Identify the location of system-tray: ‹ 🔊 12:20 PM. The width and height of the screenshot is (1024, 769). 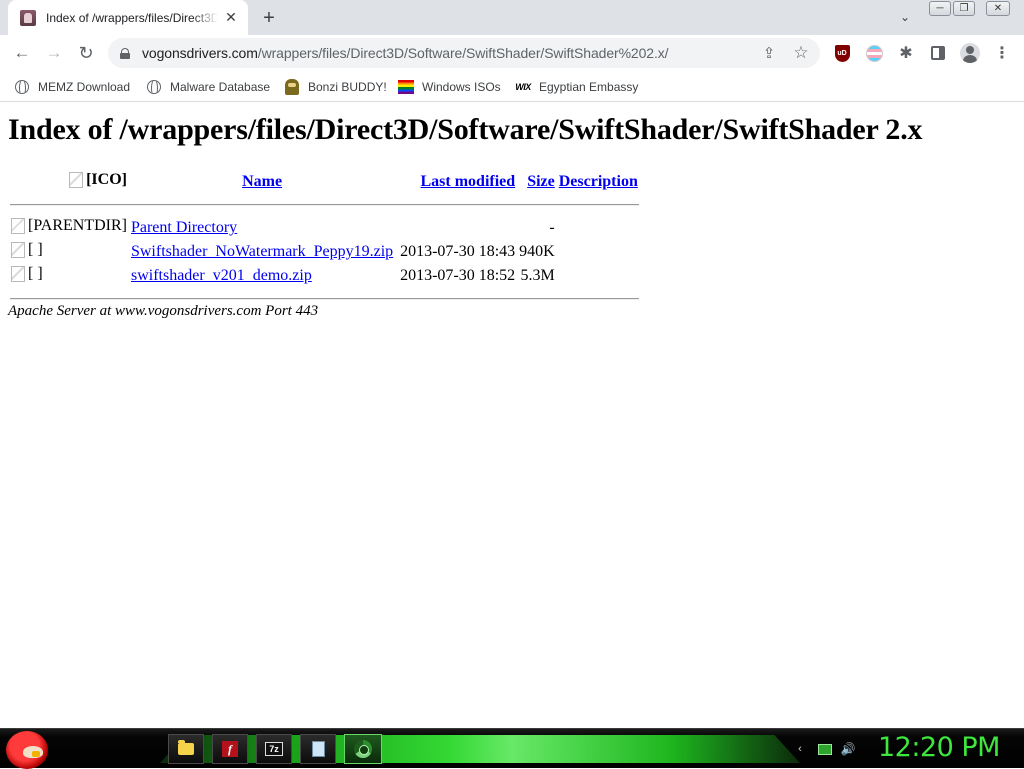
(902, 749).